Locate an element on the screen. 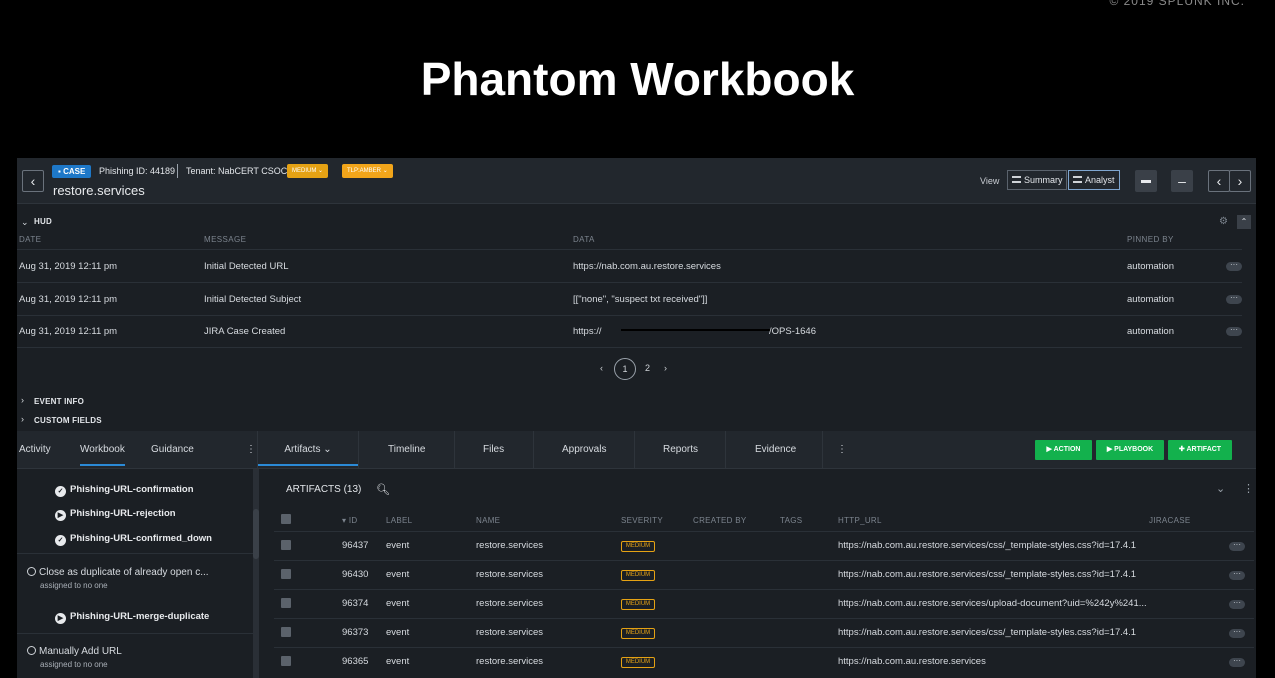 The image size is (1275, 678). tab-activity: Activity is located at coordinates (35, 449).